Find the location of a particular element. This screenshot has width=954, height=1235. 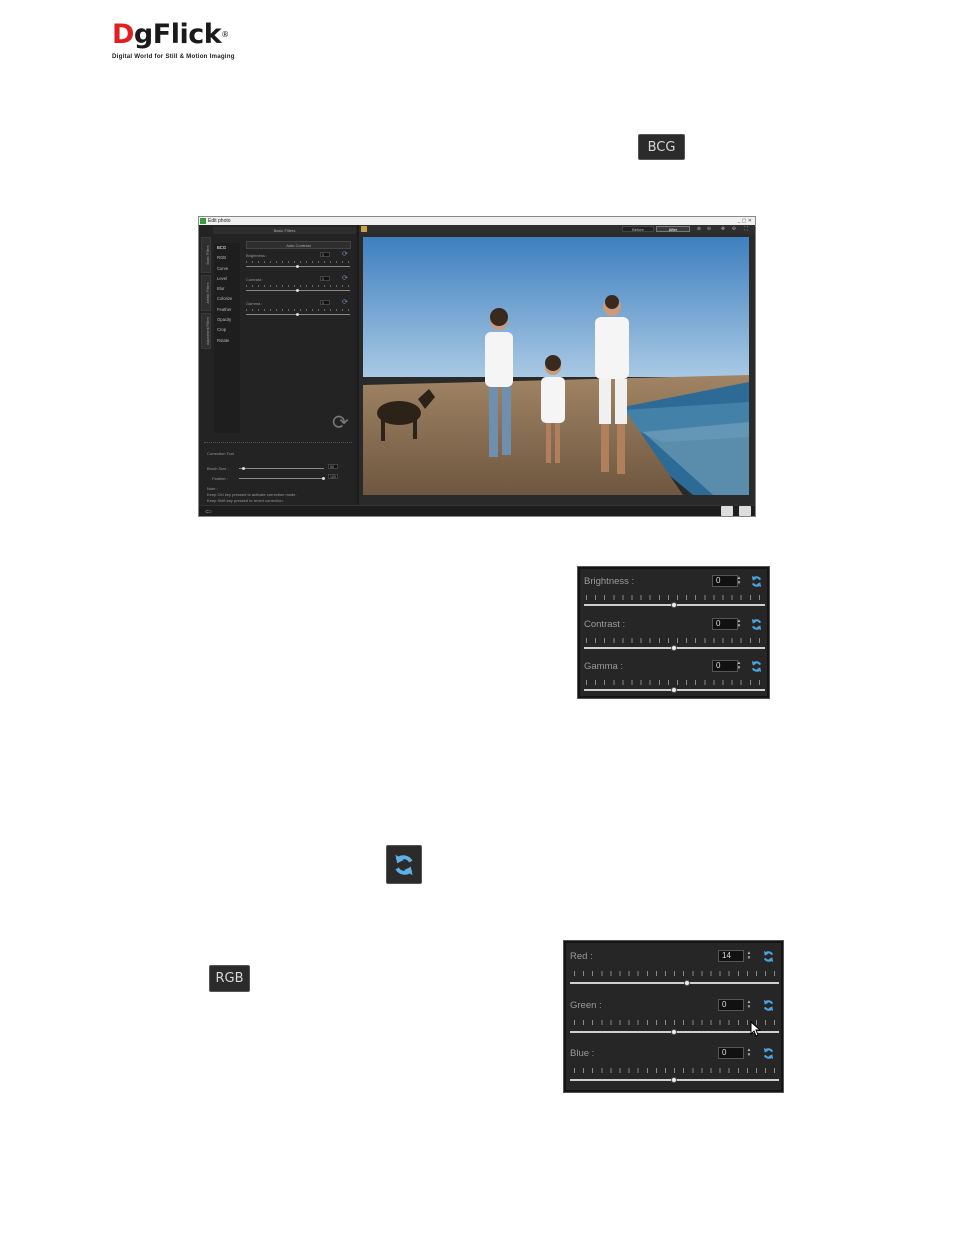

brightness-label: Brightness : is located at coordinates (609, 581).